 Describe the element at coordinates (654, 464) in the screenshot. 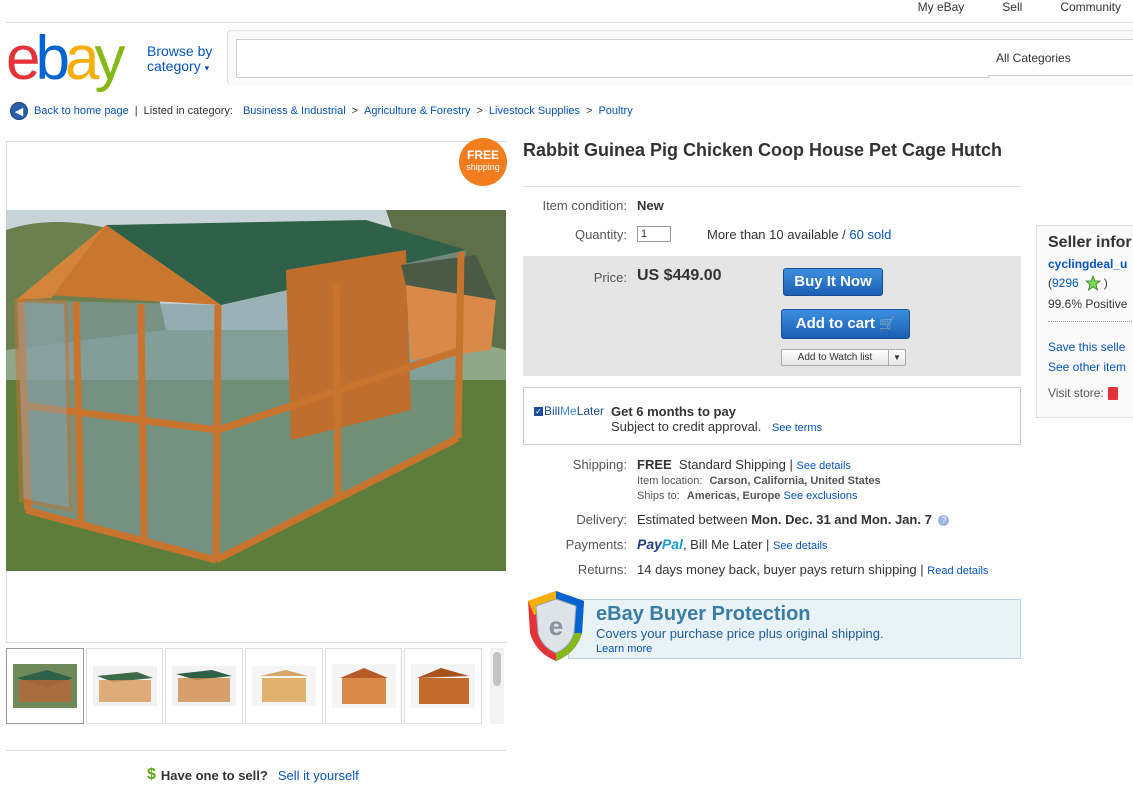

I see `shipping-free: FREE` at that location.